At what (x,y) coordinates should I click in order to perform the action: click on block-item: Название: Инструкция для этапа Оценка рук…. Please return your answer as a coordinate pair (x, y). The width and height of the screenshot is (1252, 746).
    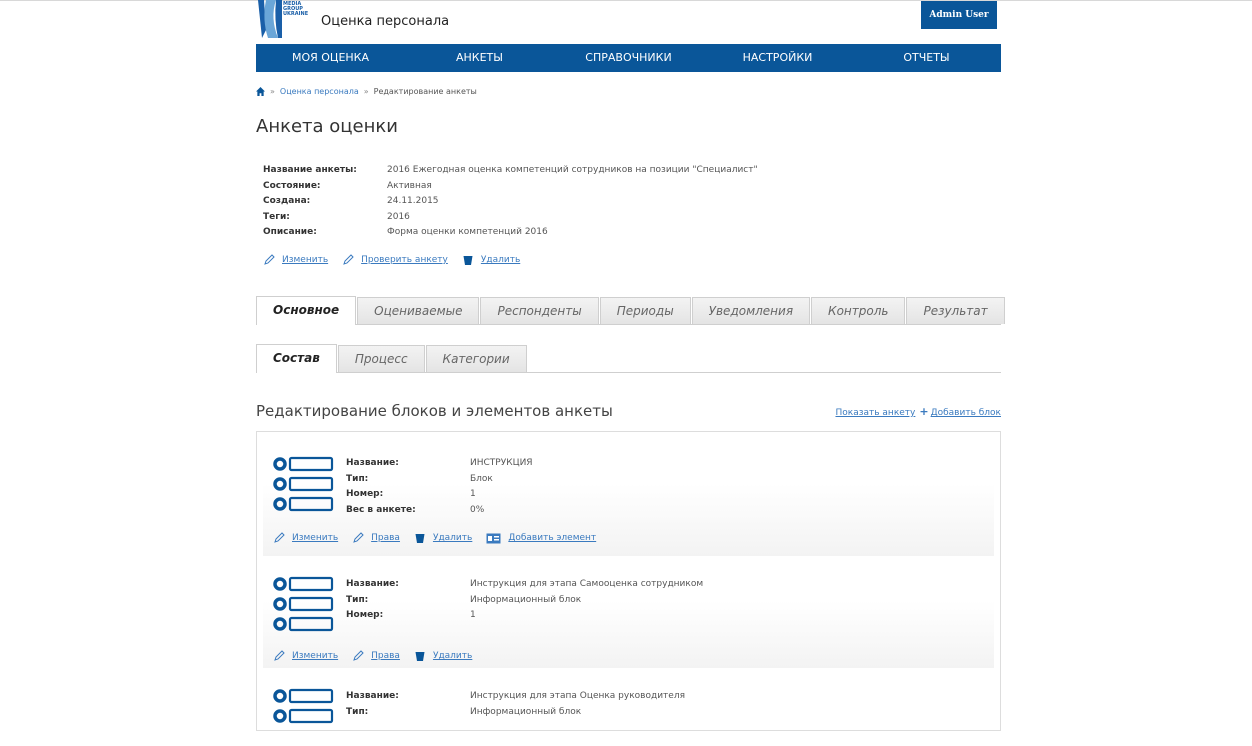
    Looking at the image, I should click on (628, 698).